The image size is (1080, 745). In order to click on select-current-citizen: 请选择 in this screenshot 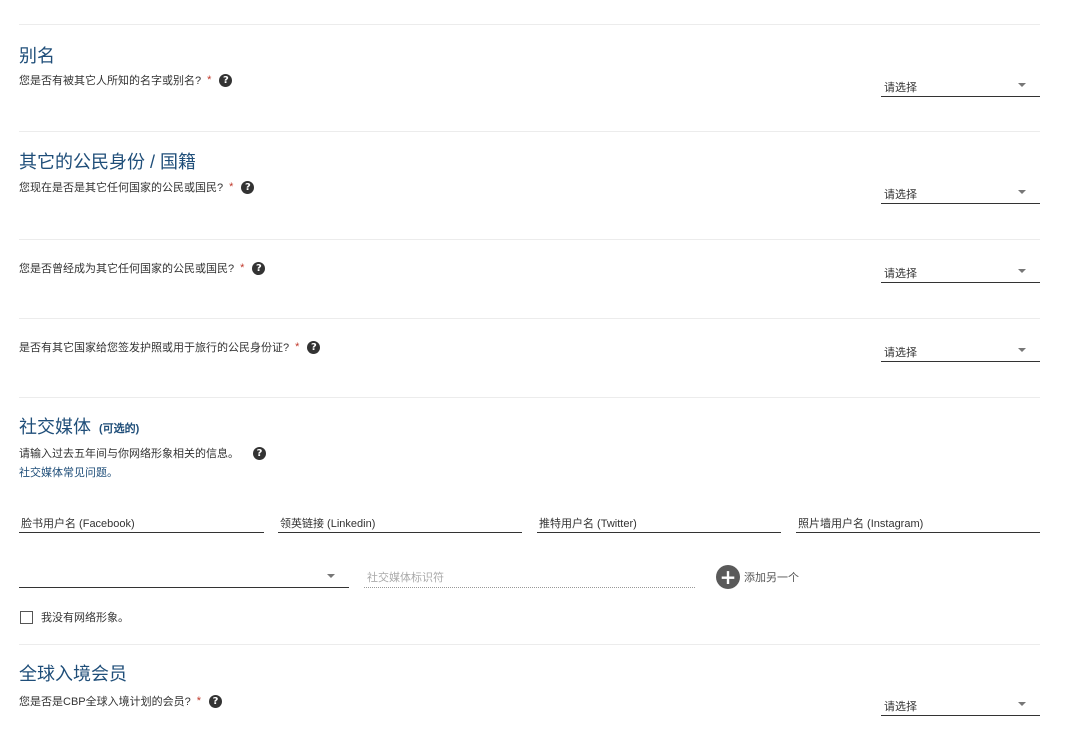, I will do `click(960, 193)`.